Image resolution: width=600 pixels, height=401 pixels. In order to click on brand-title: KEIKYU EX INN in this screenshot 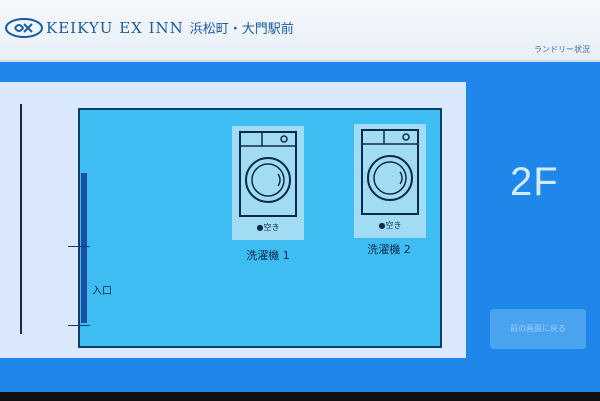, I will do `click(115, 28)`.